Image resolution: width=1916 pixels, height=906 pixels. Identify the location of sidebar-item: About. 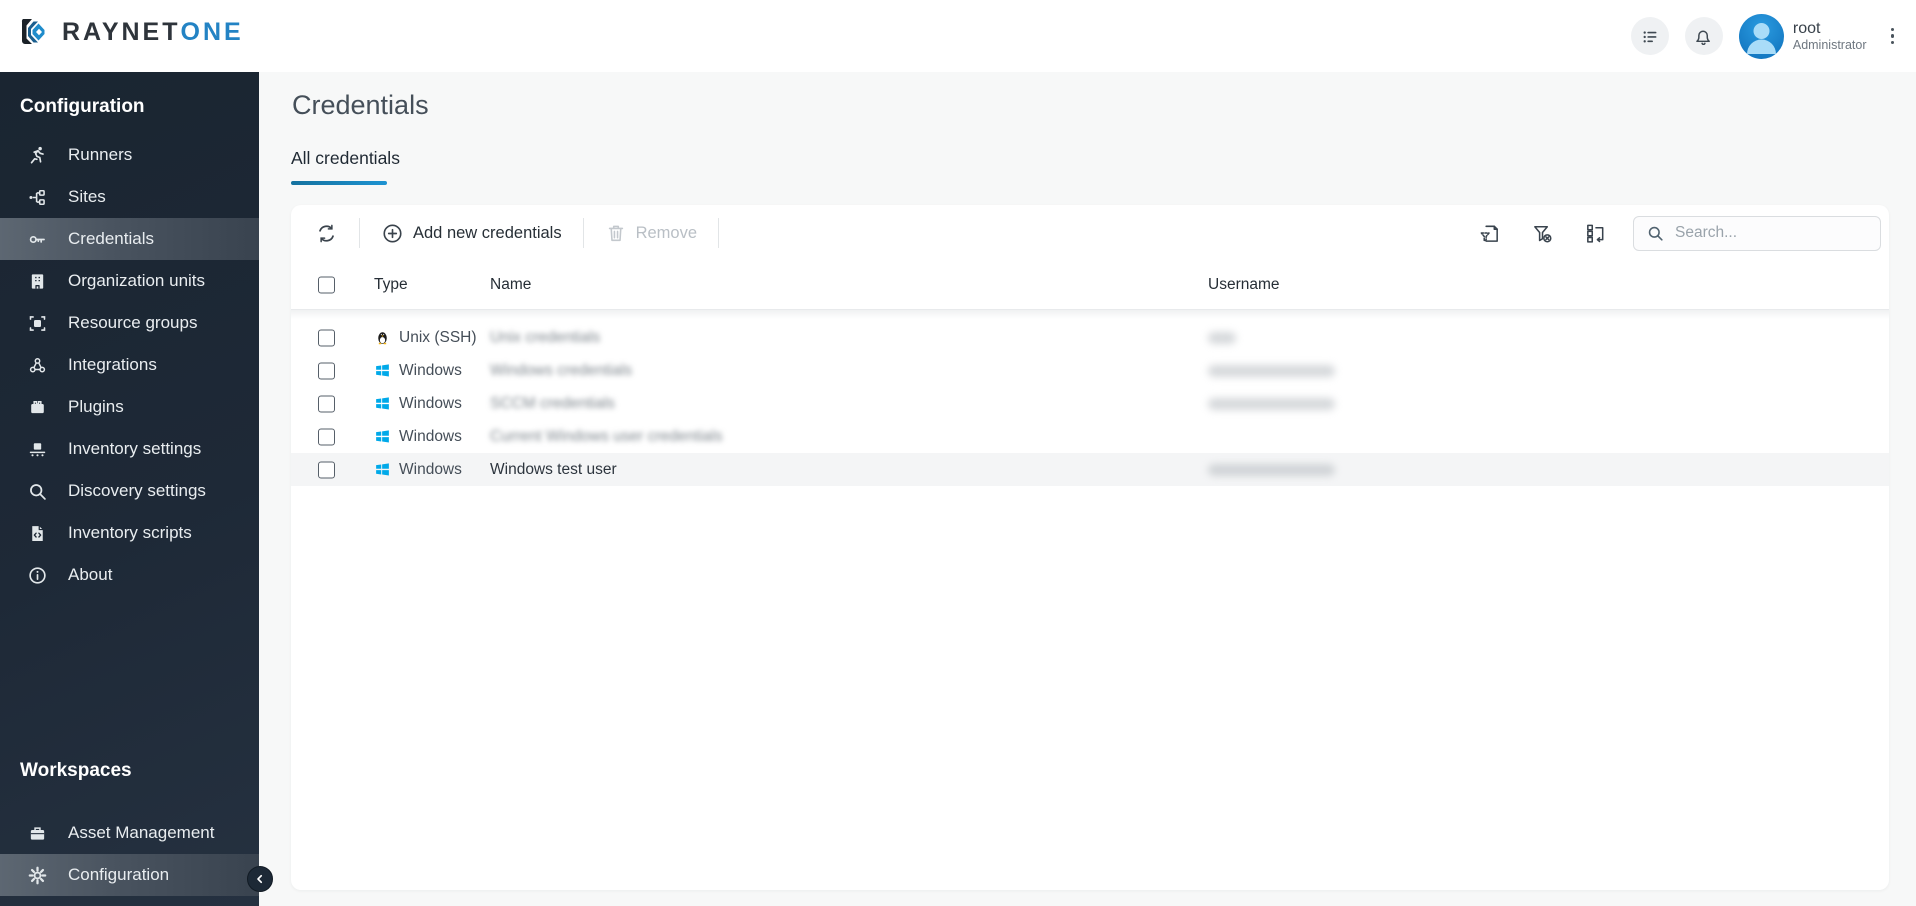
(129, 575).